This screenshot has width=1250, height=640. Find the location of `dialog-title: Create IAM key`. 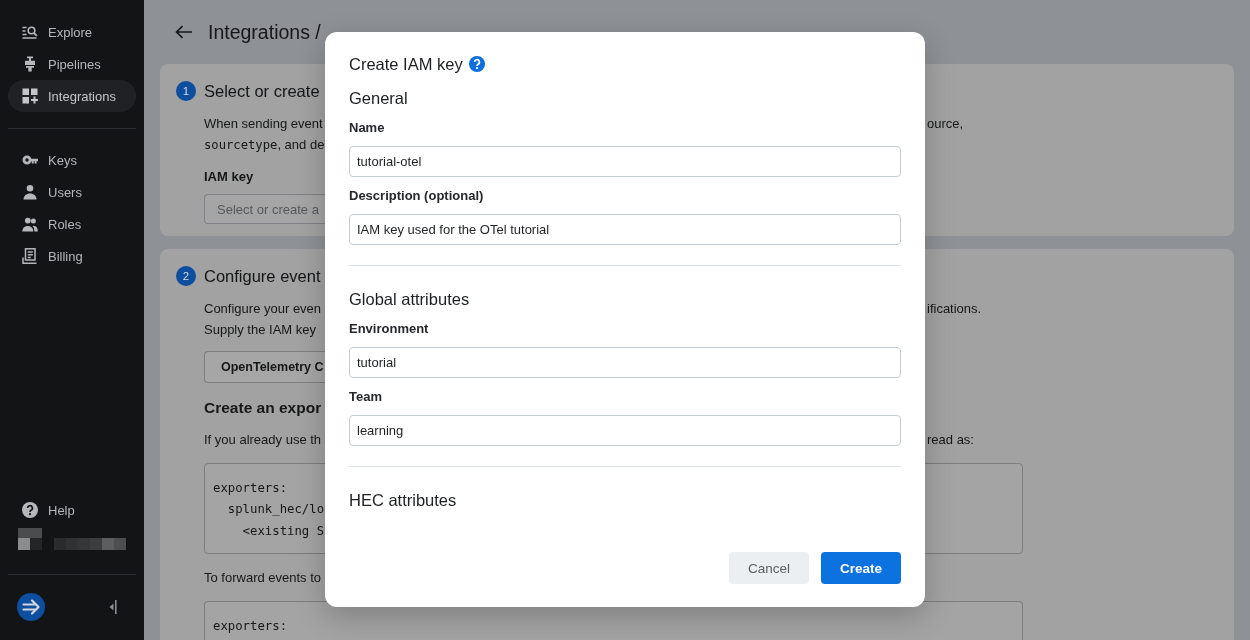

dialog-title: Create IAM key is located at coordinates (406, 64).